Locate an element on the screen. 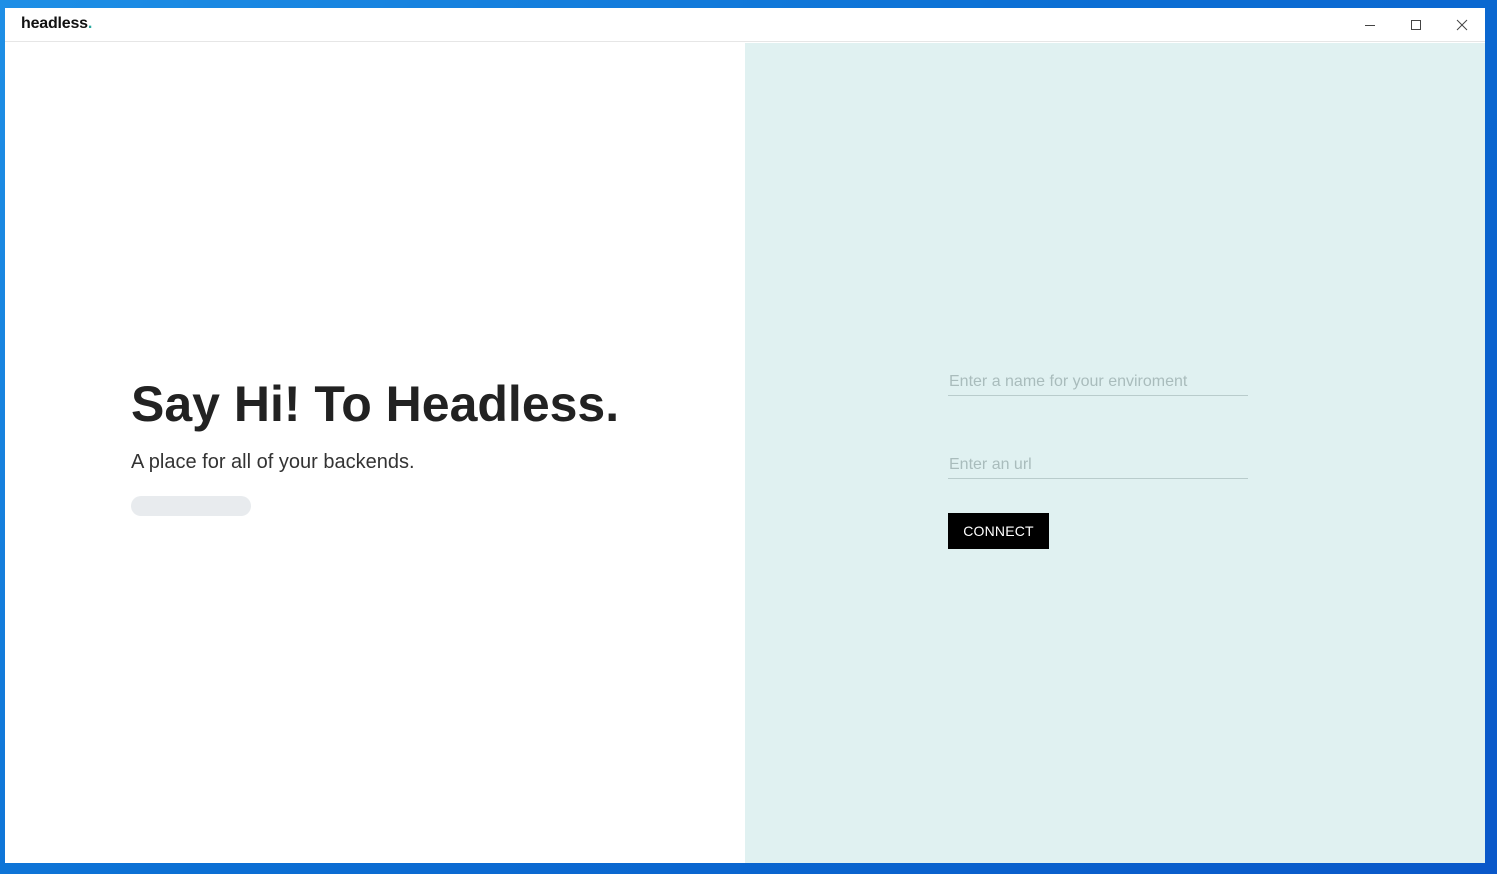 This screenshot has width=1497, height=874. minimize-button is located at coordinates (1370, 25).